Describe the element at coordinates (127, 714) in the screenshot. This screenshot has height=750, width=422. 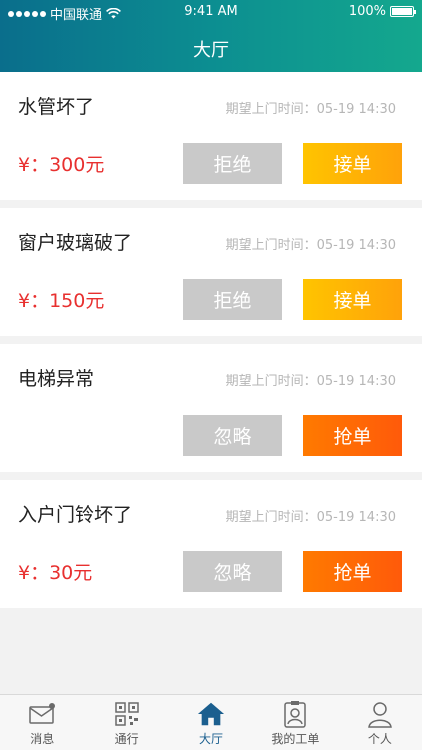
I see `qr-code-icon` at that location.